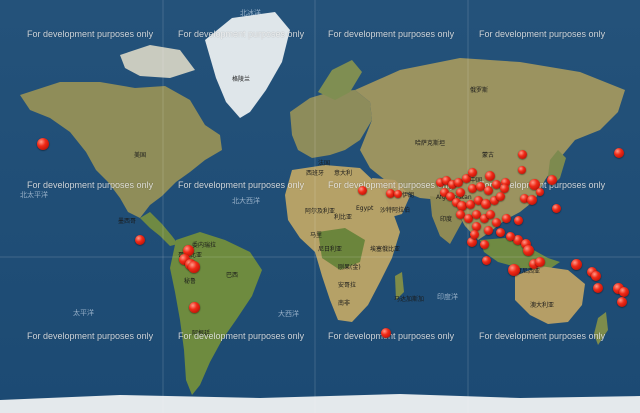 The width and height of the screenshot is (640, 413). Describe the element at coordinates (365, 208) in the screenshot. I see `place-label: Egypt` at that location.